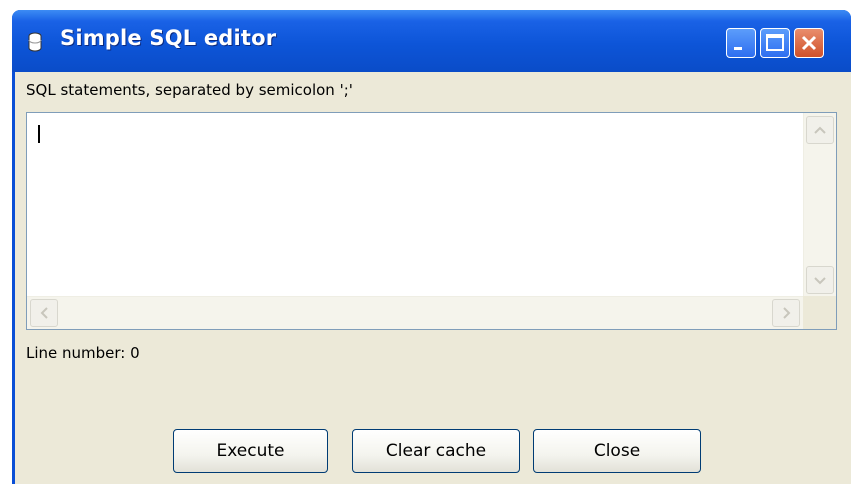 The width and height of the screenshot is (851, 484). Describe the element at coordinates (431, 41) in the screenshot. I see `title-bar: Simple SQL editor` at that location.